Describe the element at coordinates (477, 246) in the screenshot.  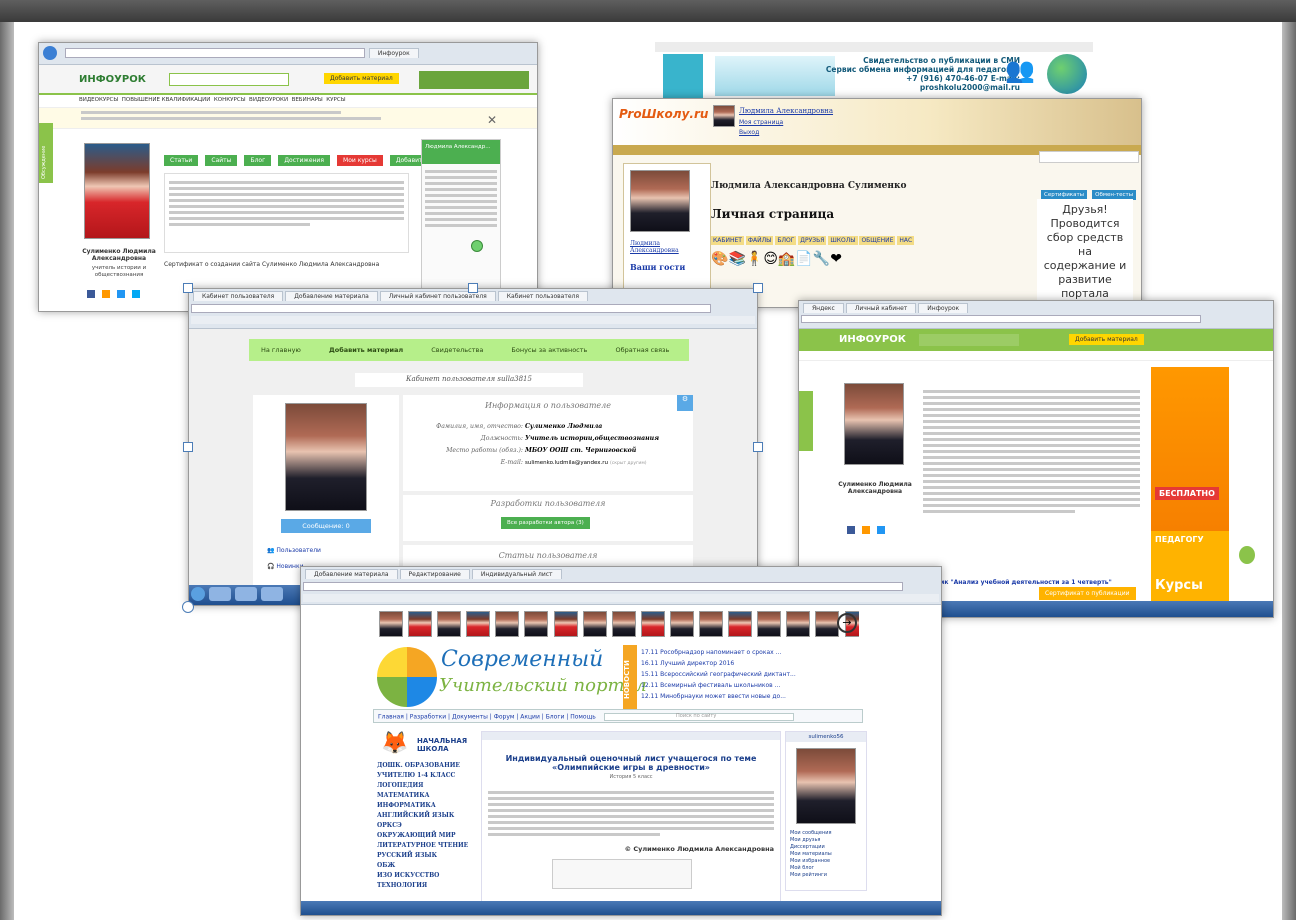
I see `rotate-handle` at that location.